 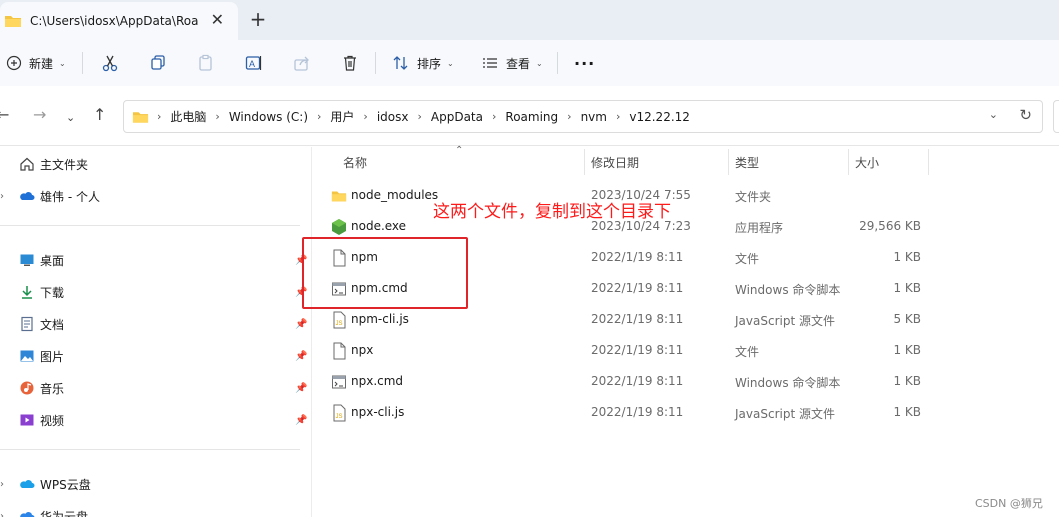 I want to click on table-row: npx 2022/1/19 8:11 文件 1 KB, so click(x=686, y=350).